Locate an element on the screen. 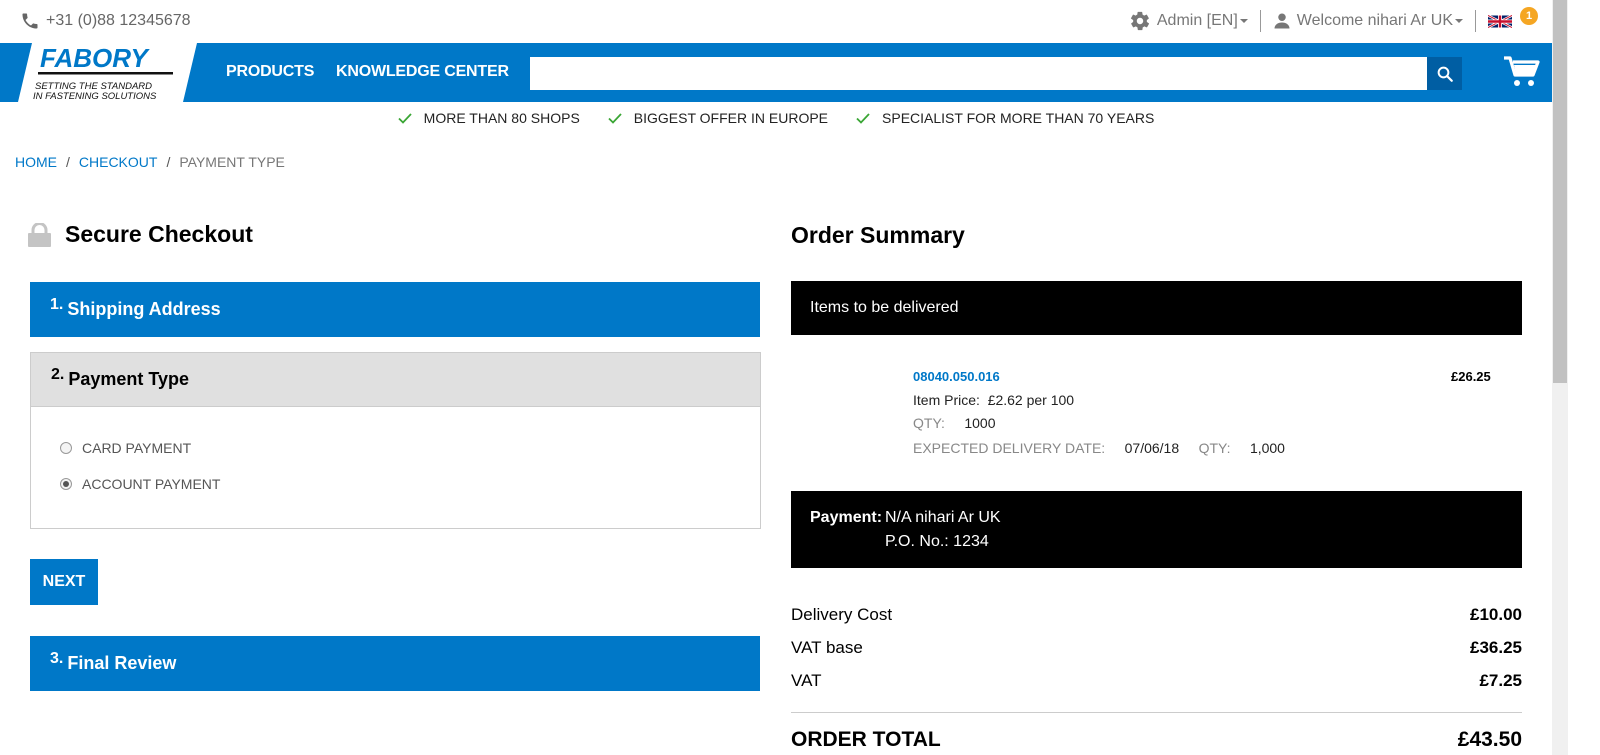  user-icon is located at coordinates (1282, 21).